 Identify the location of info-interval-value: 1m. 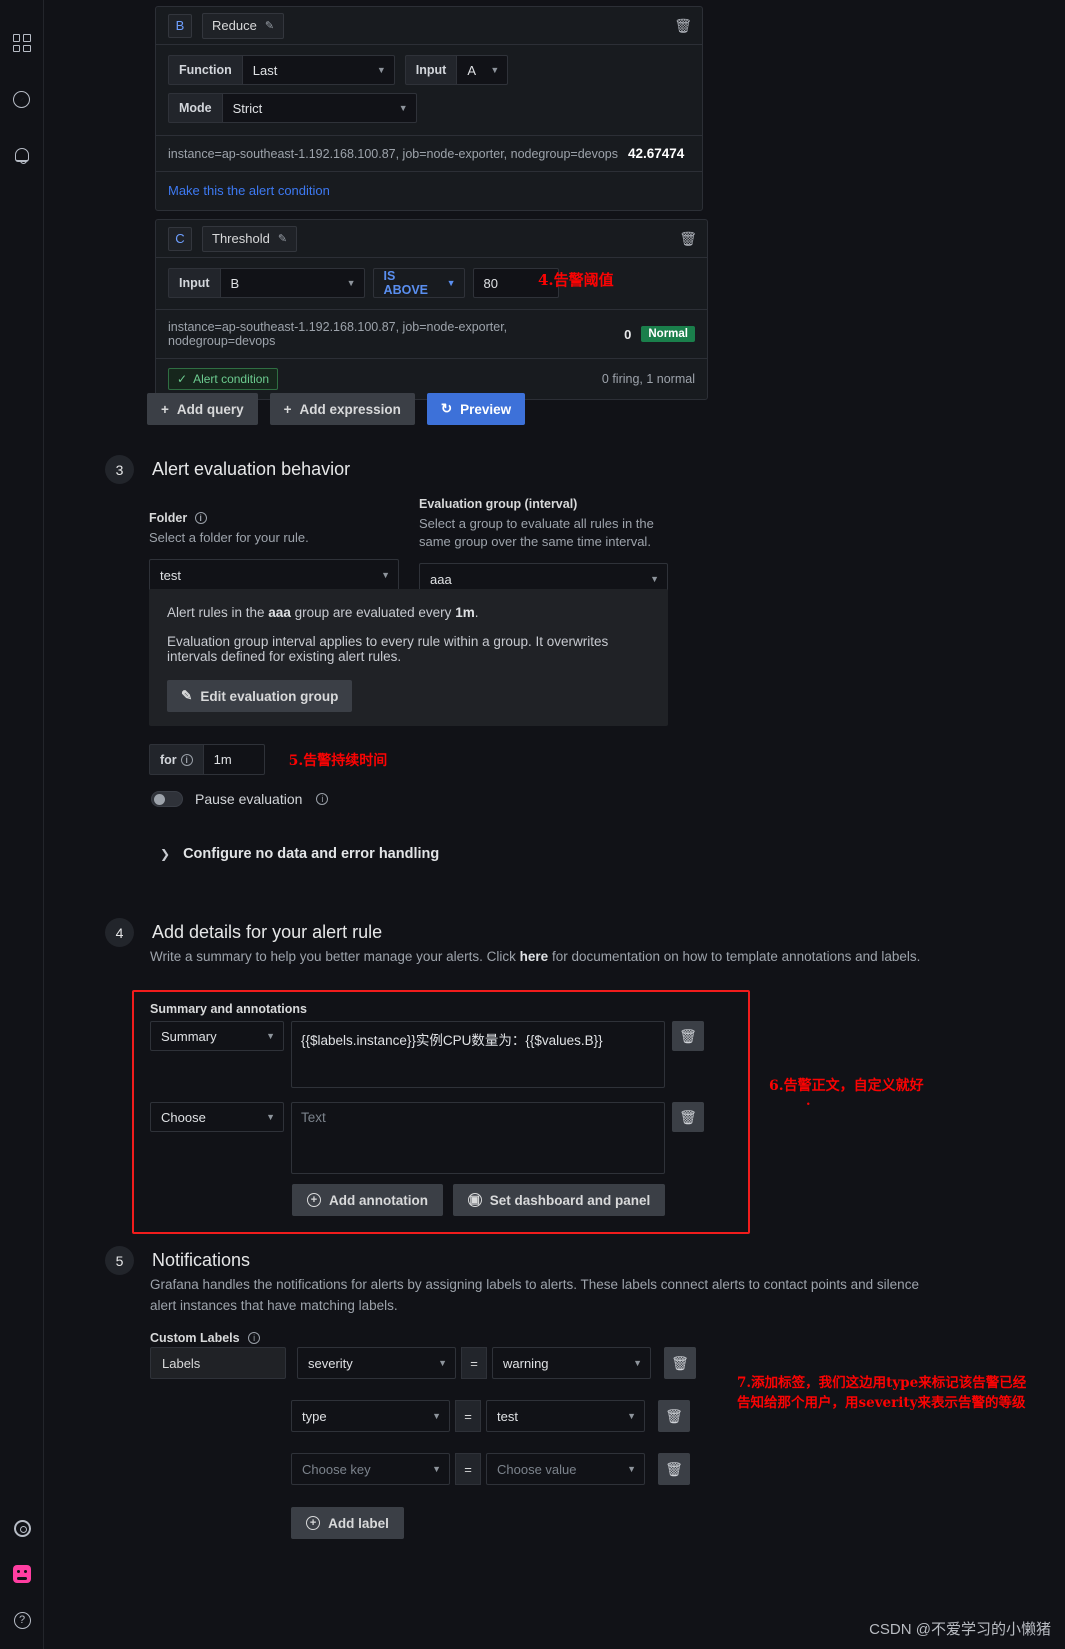
(465, 612).